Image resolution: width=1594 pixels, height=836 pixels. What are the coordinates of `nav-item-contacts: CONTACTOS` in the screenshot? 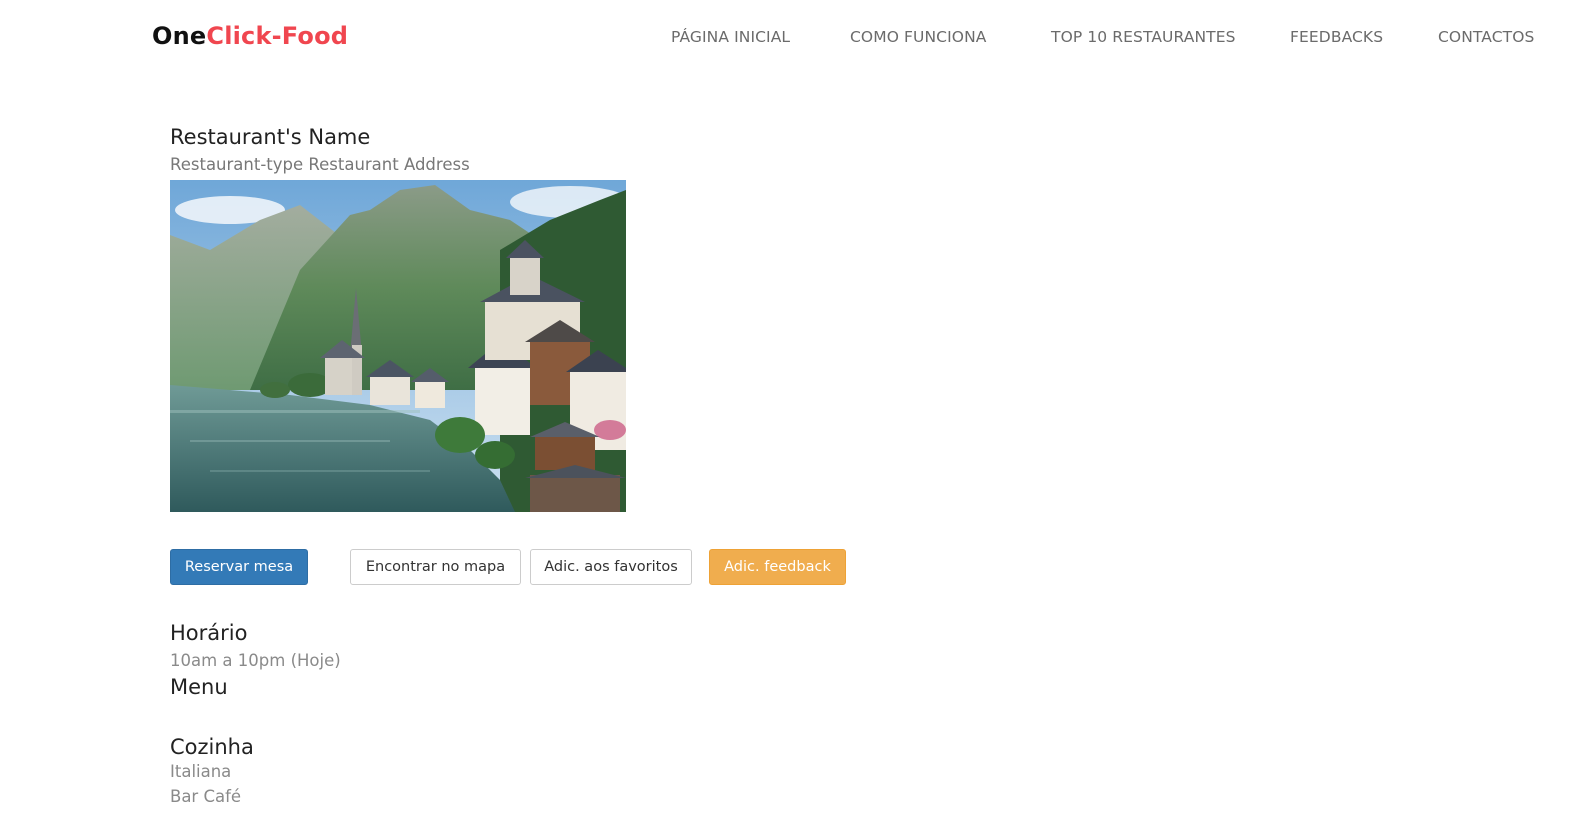 It's located at (1486, 37).